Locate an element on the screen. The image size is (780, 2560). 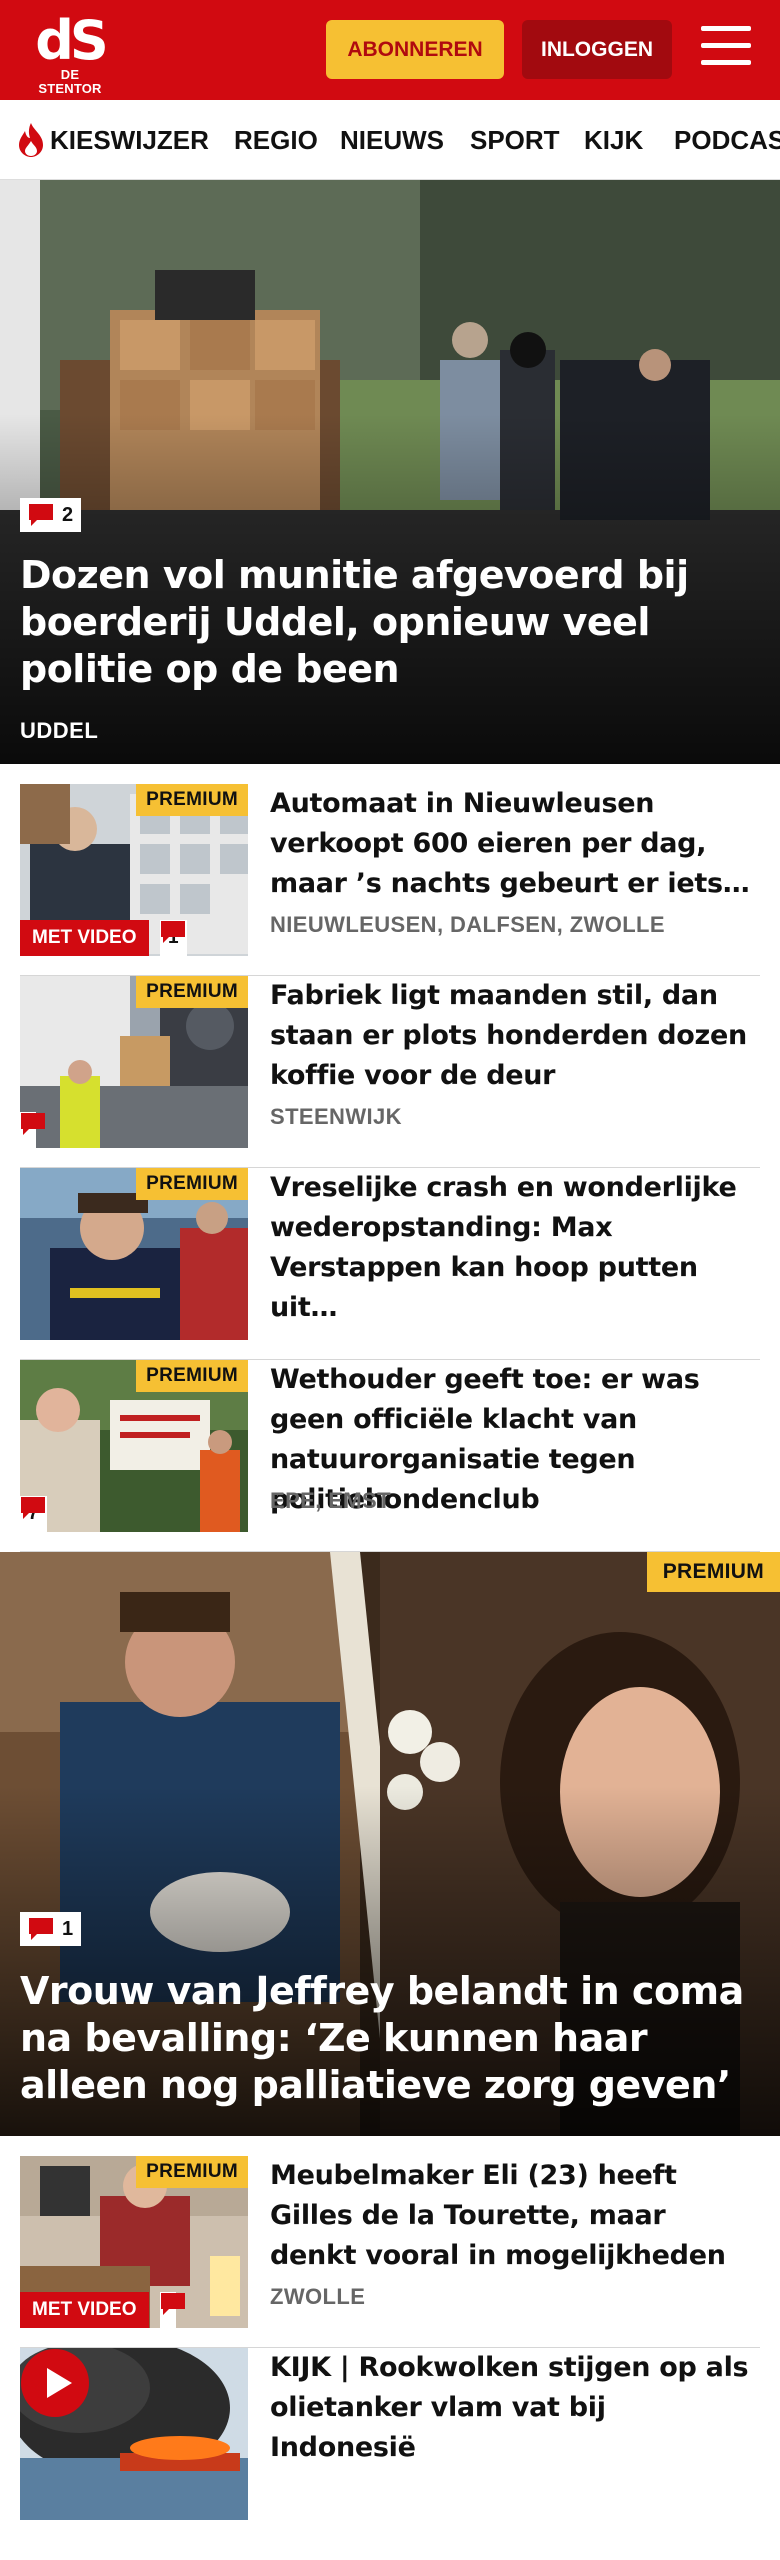
nav-item-sport: SPORT is located at coordinates (515, 139).